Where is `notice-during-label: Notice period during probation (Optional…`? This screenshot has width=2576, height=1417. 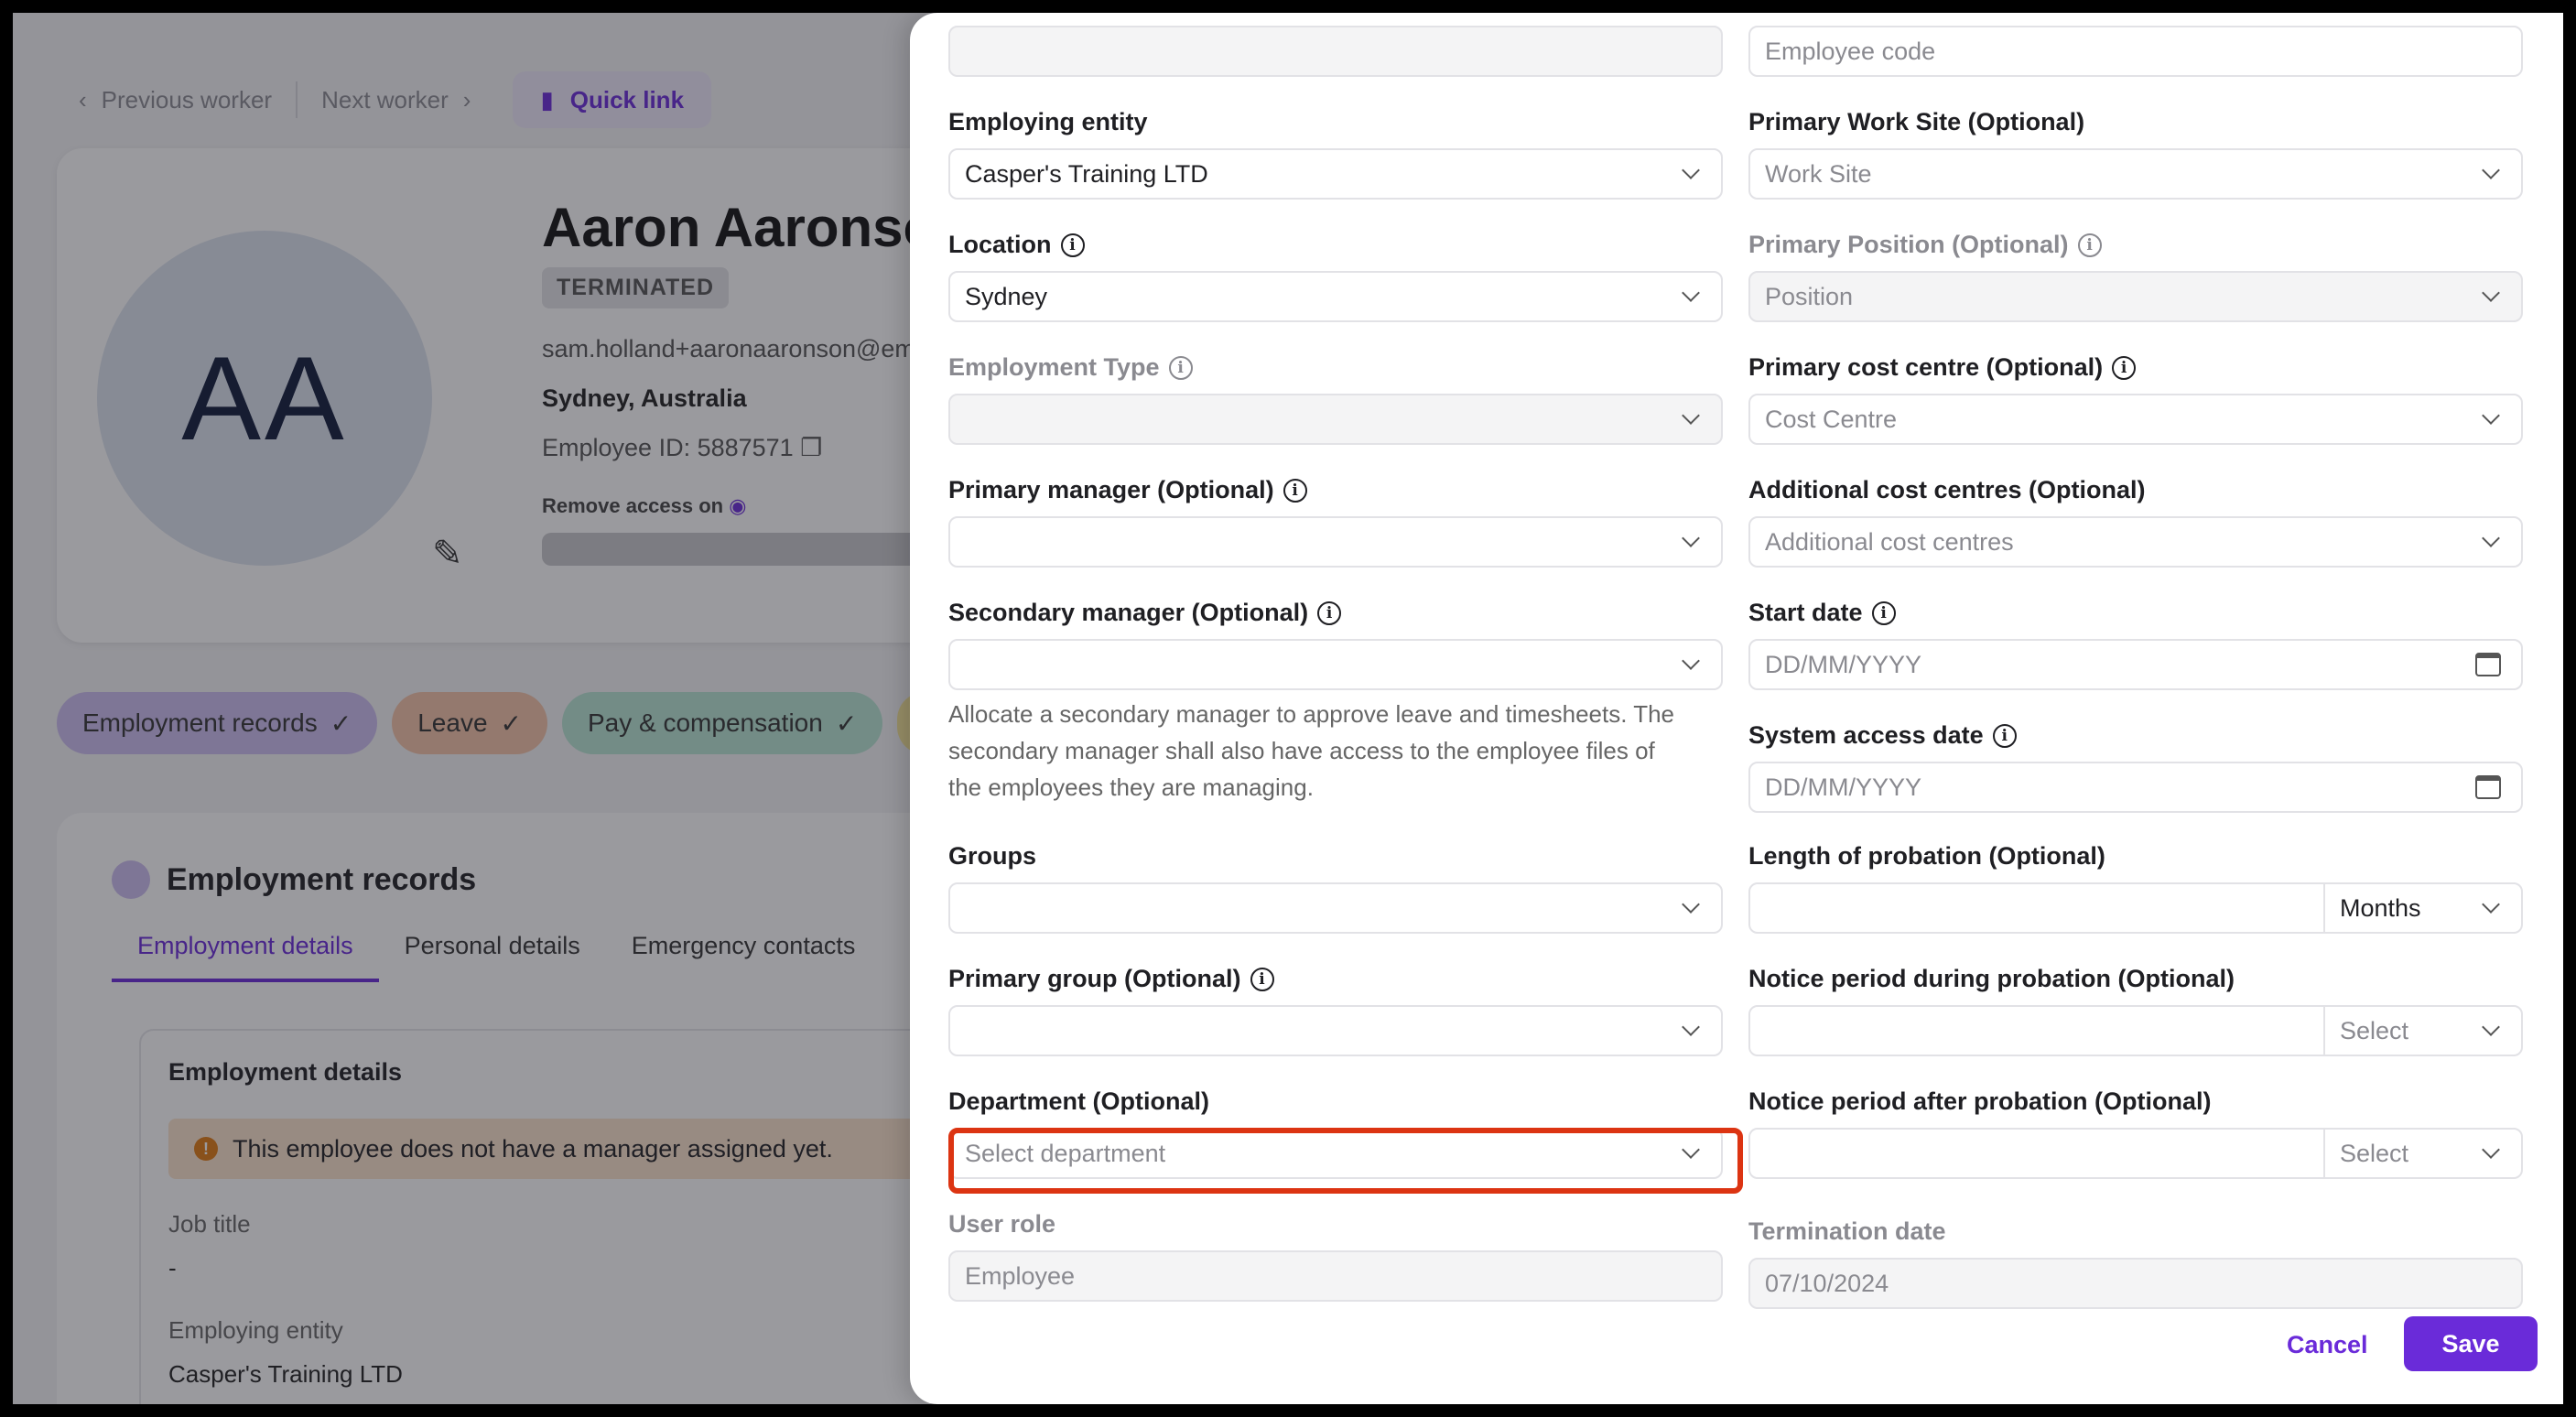
notice-during-label: Notice period during probation (Optional… is located at coordinates (1992, 979).